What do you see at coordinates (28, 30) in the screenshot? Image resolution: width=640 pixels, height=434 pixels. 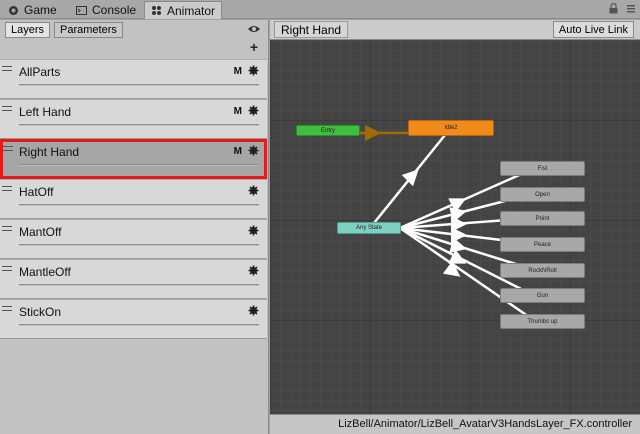 I see `tab-layers: Layers` at bounding box center [28, 30].